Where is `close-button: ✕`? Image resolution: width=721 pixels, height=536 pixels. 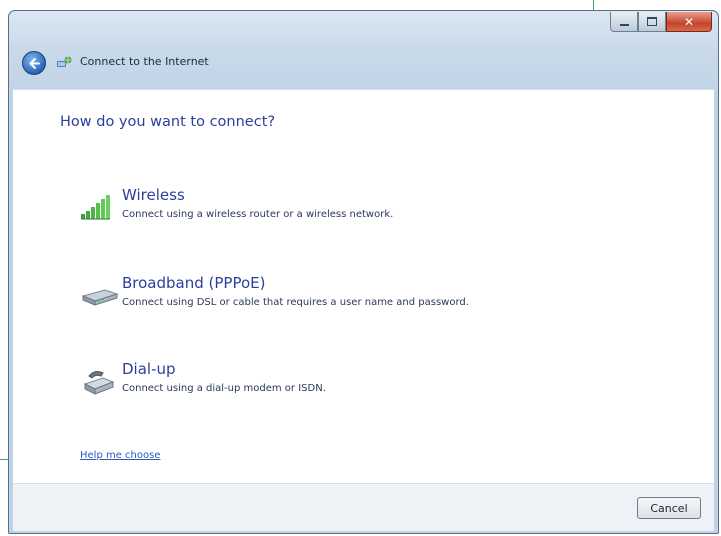
close-button: ✕ is located at coordinates (689, 22).